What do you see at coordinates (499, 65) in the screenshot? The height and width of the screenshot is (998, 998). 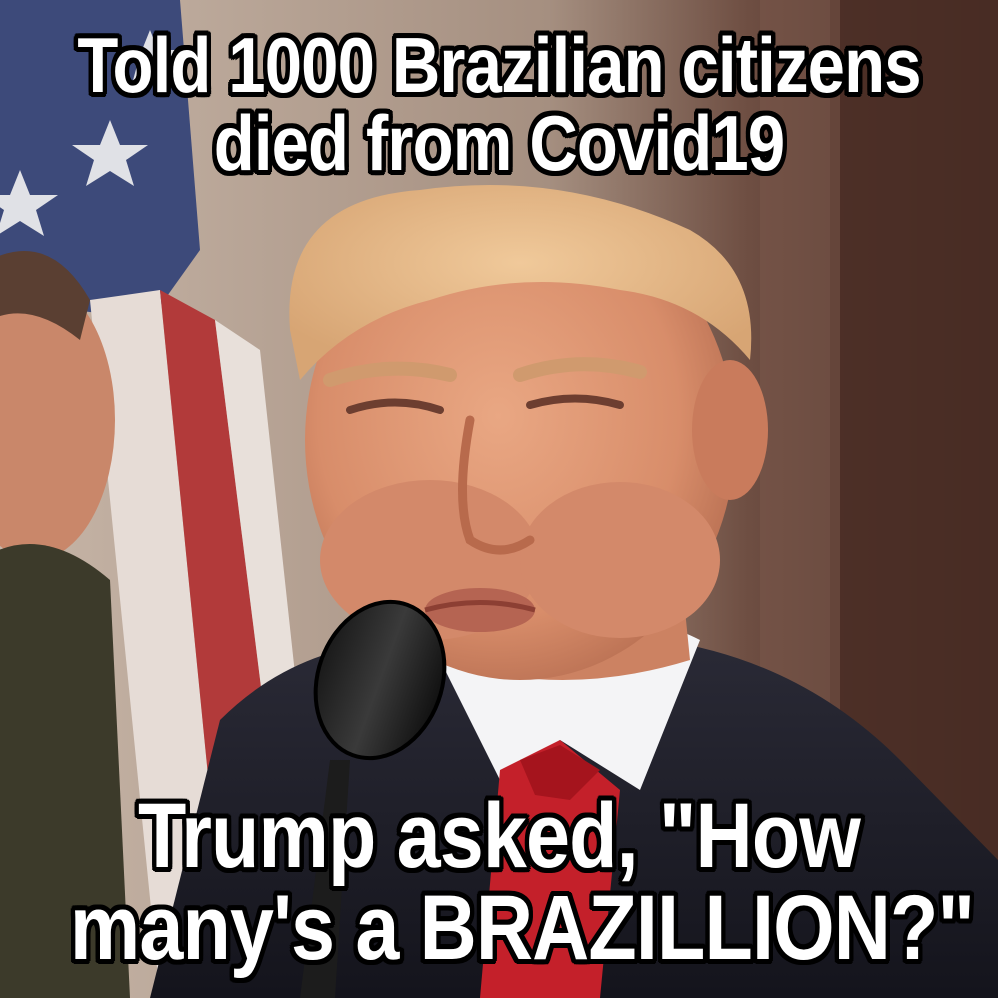 I see `top-caption-line-1: Told 1000 Brazilian citizens` at bounding box center [499, 65].